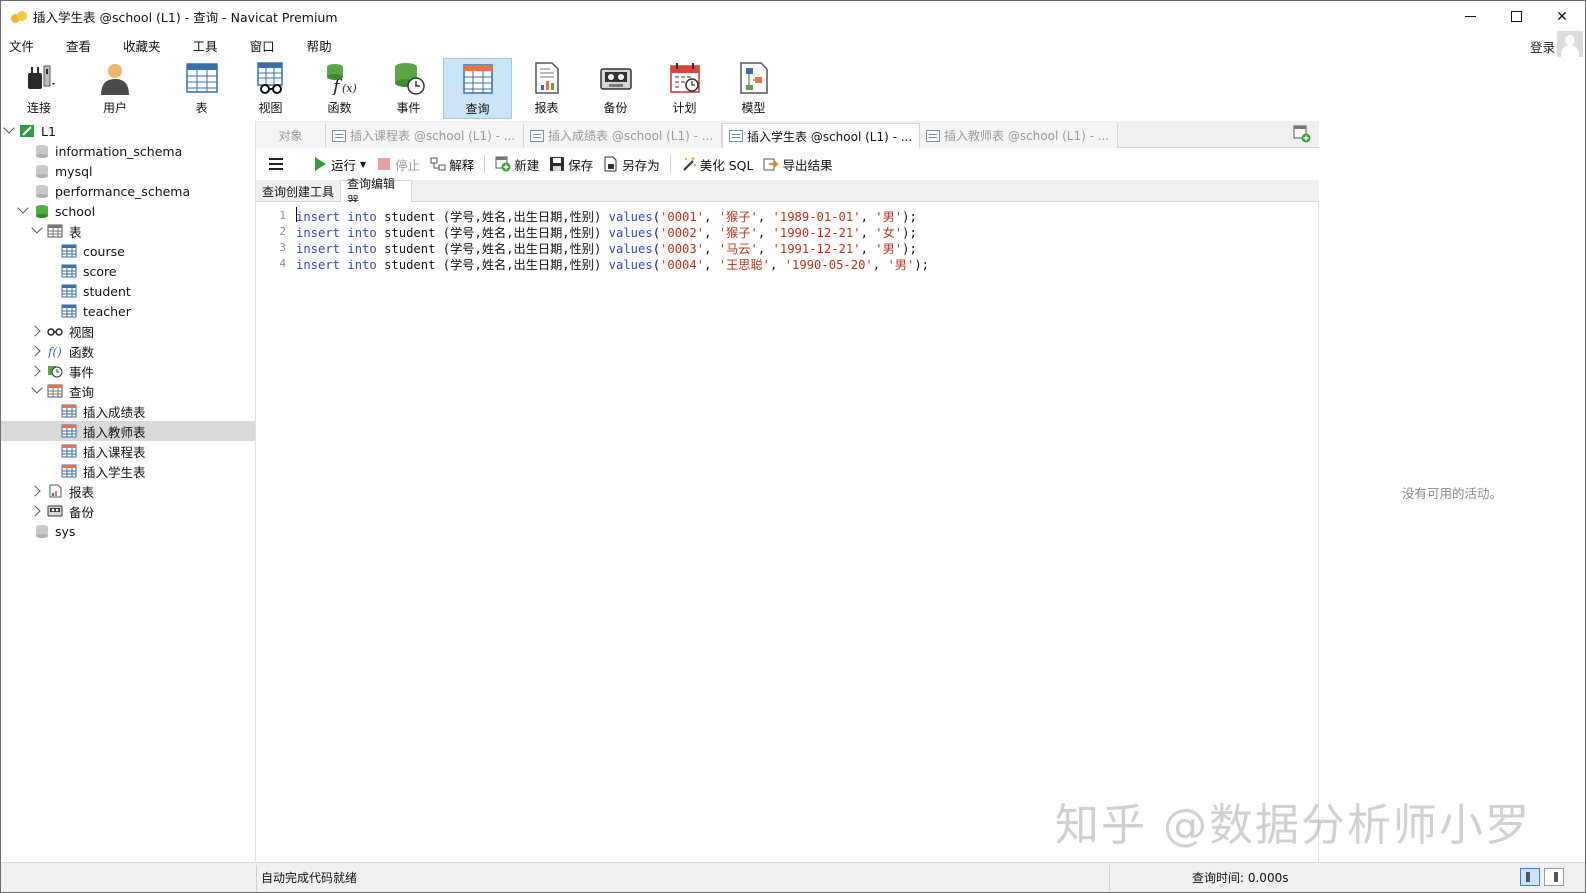 This screenshot has width=1586, height=893. Describe the element at coordinates (128, 311) in the screenshot. I see `tree-table-teacher: teacher` at that location.